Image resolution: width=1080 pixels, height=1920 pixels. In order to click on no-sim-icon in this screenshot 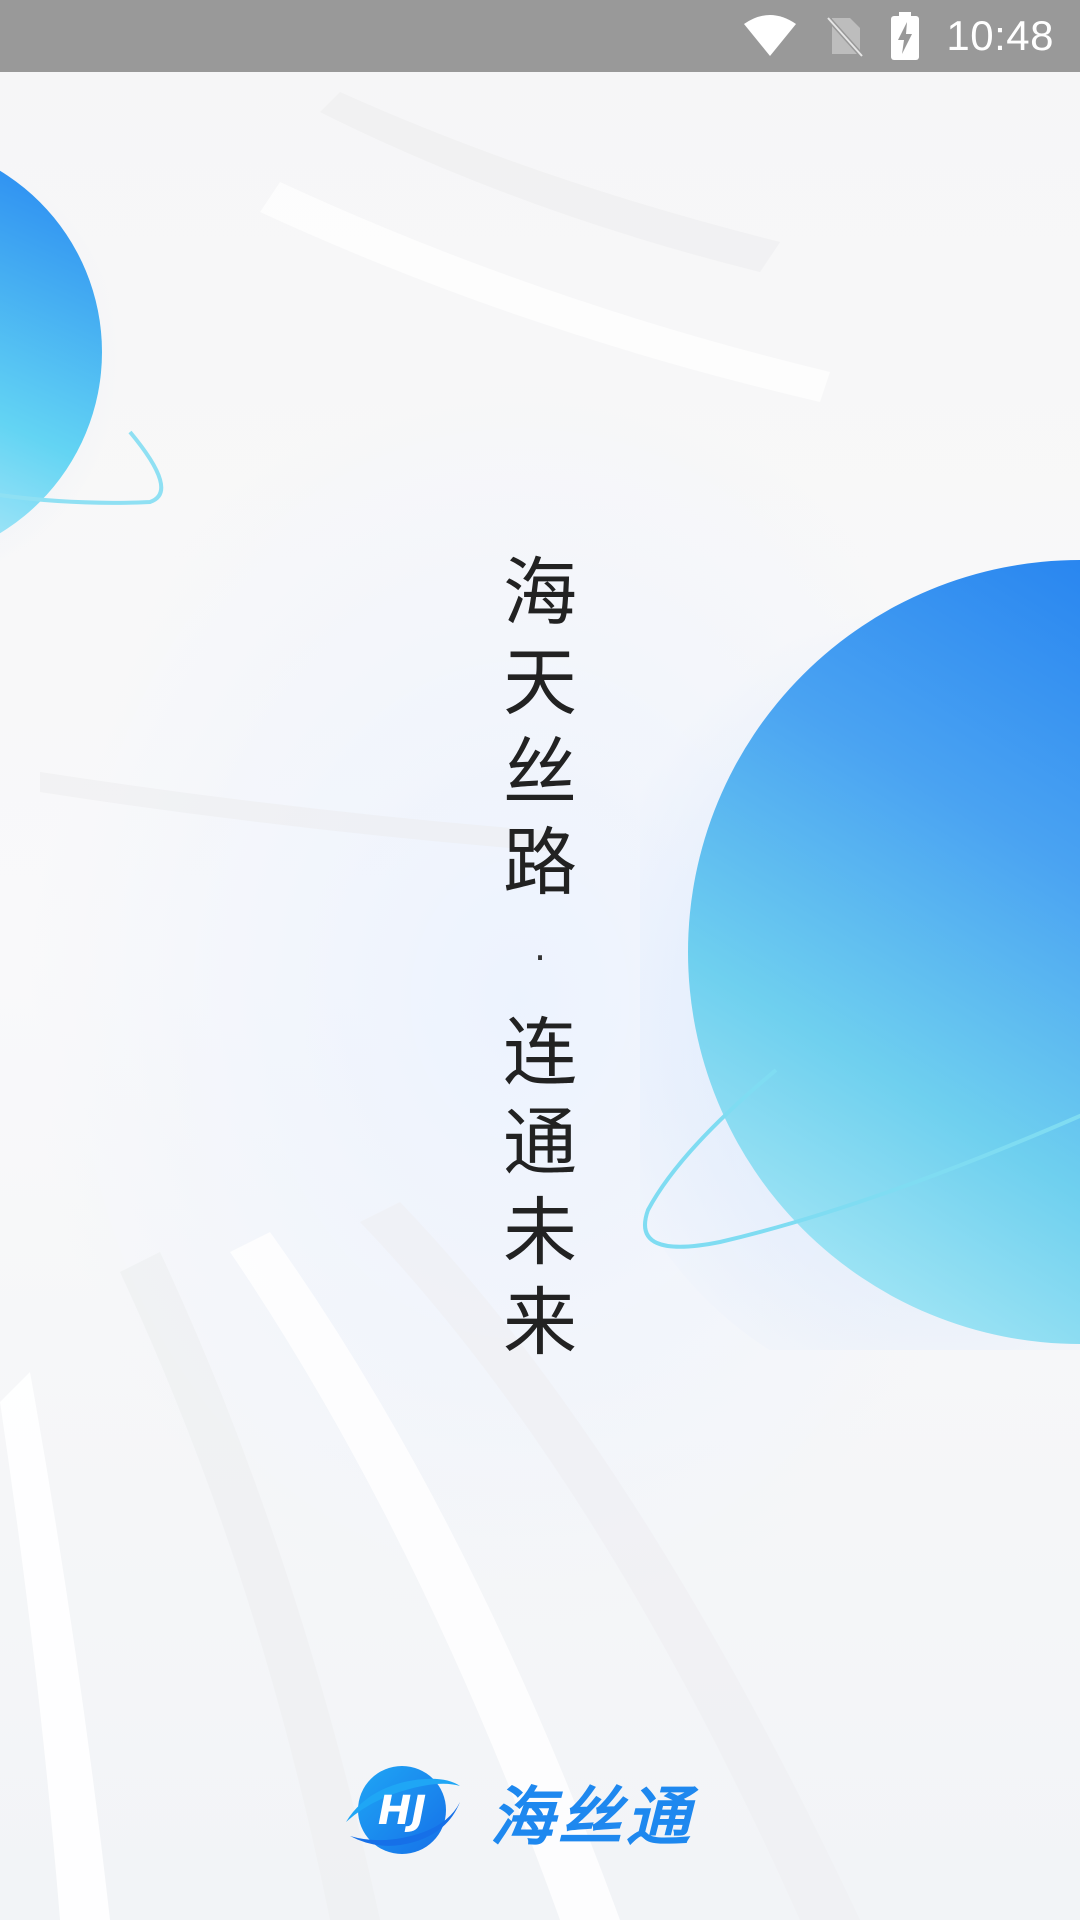, I will do `click(844, 36)`.